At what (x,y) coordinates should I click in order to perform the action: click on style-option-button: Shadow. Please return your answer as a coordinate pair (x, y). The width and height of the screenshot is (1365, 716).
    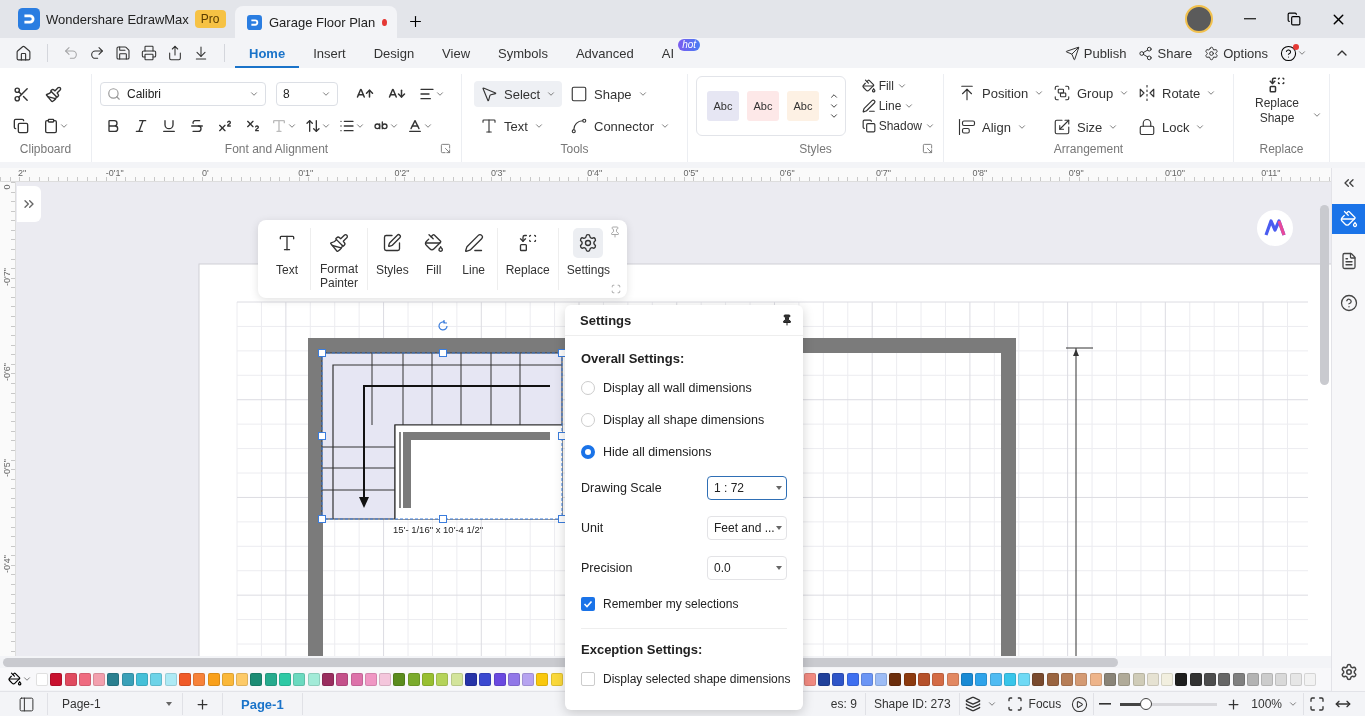
    Looking at the image, I should click on (898, 126).